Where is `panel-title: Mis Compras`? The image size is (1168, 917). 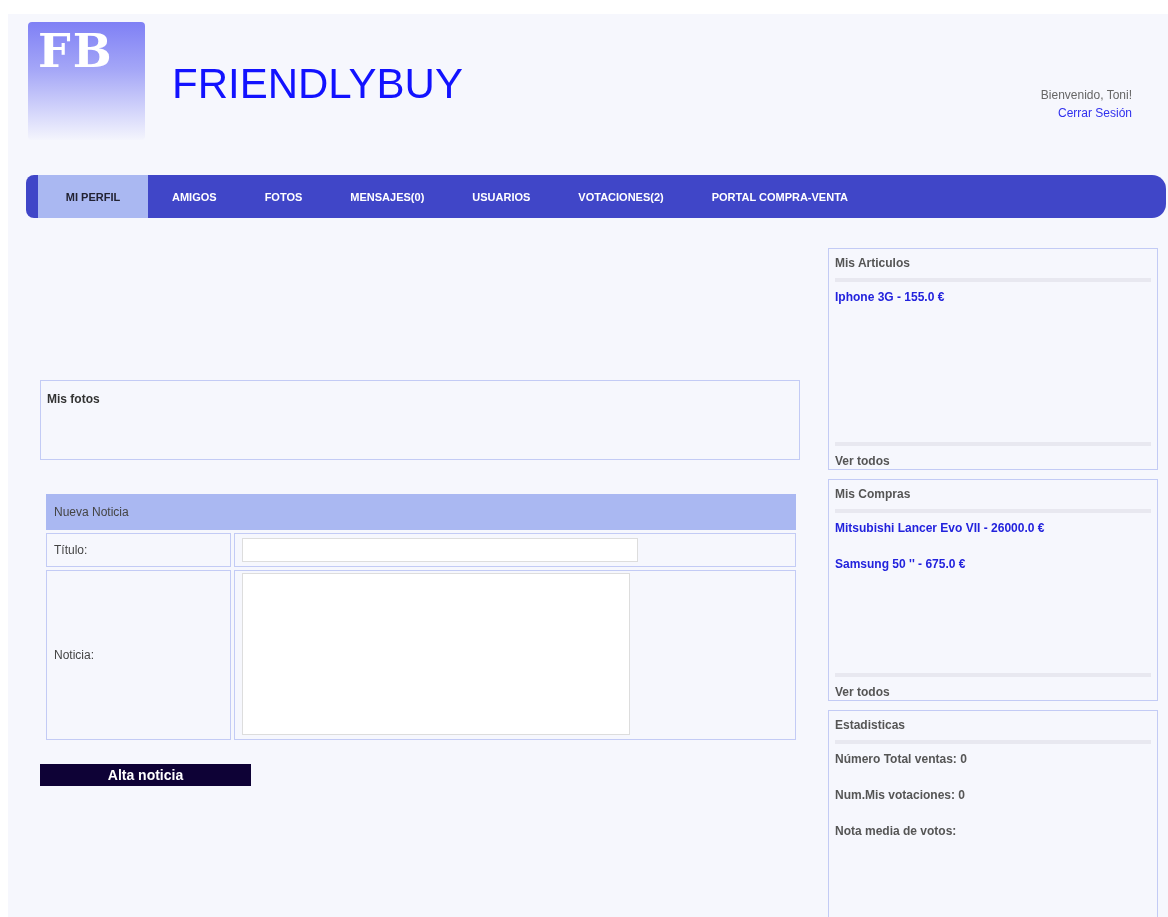
panel-title: Mis Compras is located at coordinates (873, 494).